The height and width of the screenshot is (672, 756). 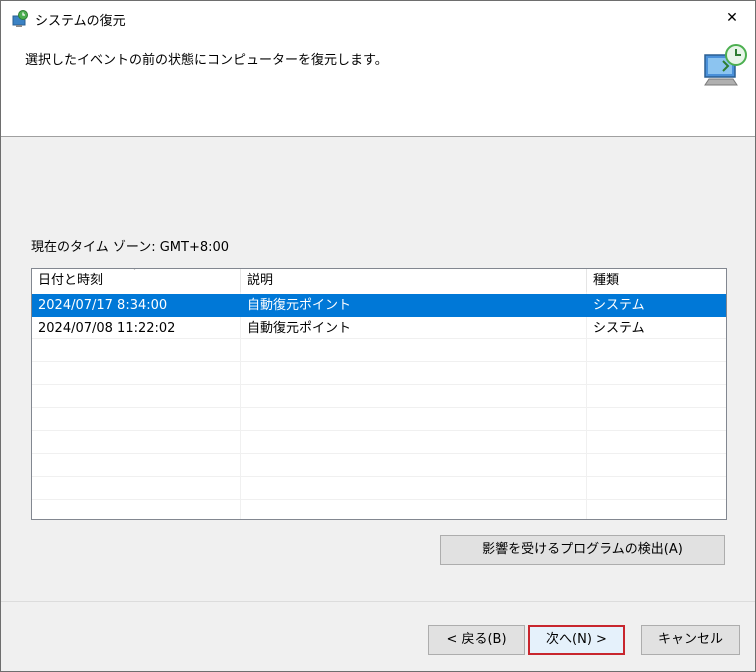 I want to click on instruction-text: 選択したイベントの前の状態にコンピューターを復元します。, so click(x=206, y=60).